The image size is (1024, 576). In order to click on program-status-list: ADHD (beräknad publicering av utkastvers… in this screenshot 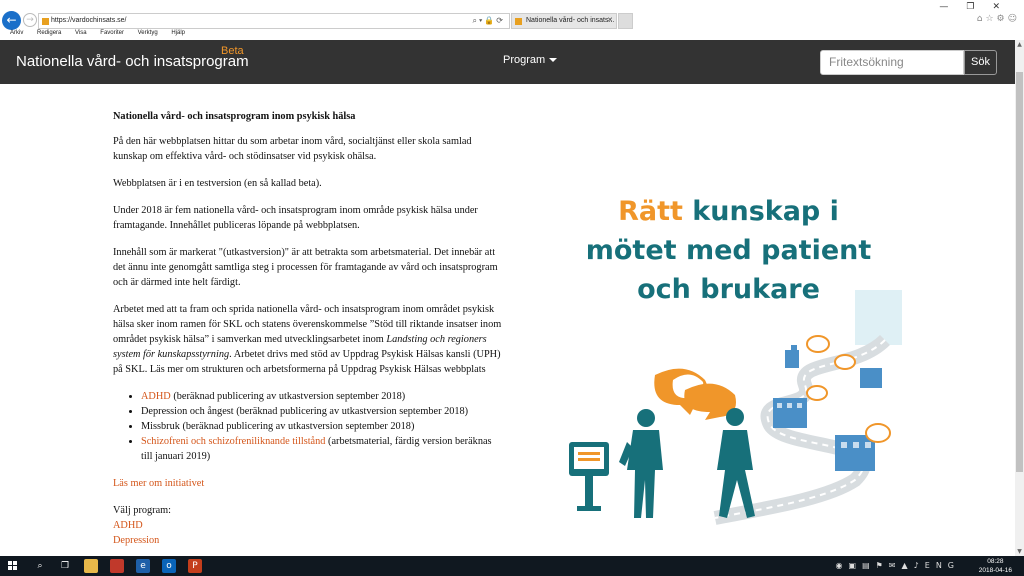, I will do `click(322, 426)`.